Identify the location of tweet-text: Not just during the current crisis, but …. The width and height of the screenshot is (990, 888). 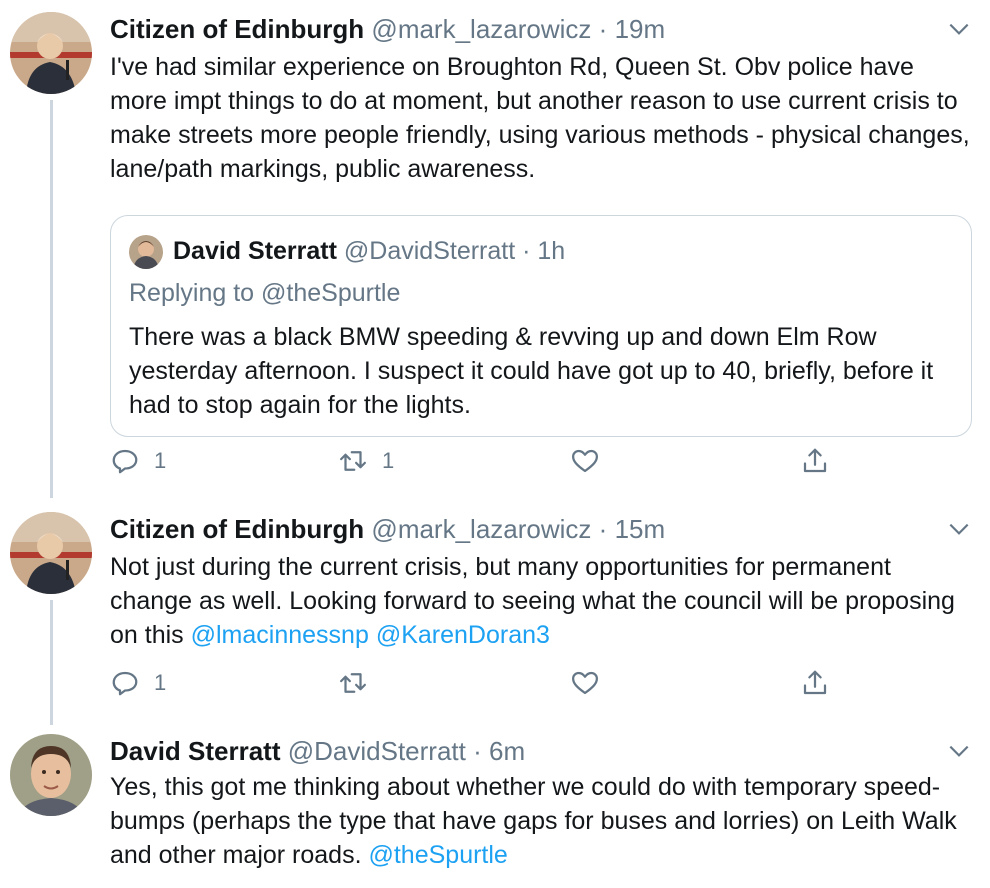
(542, 601).